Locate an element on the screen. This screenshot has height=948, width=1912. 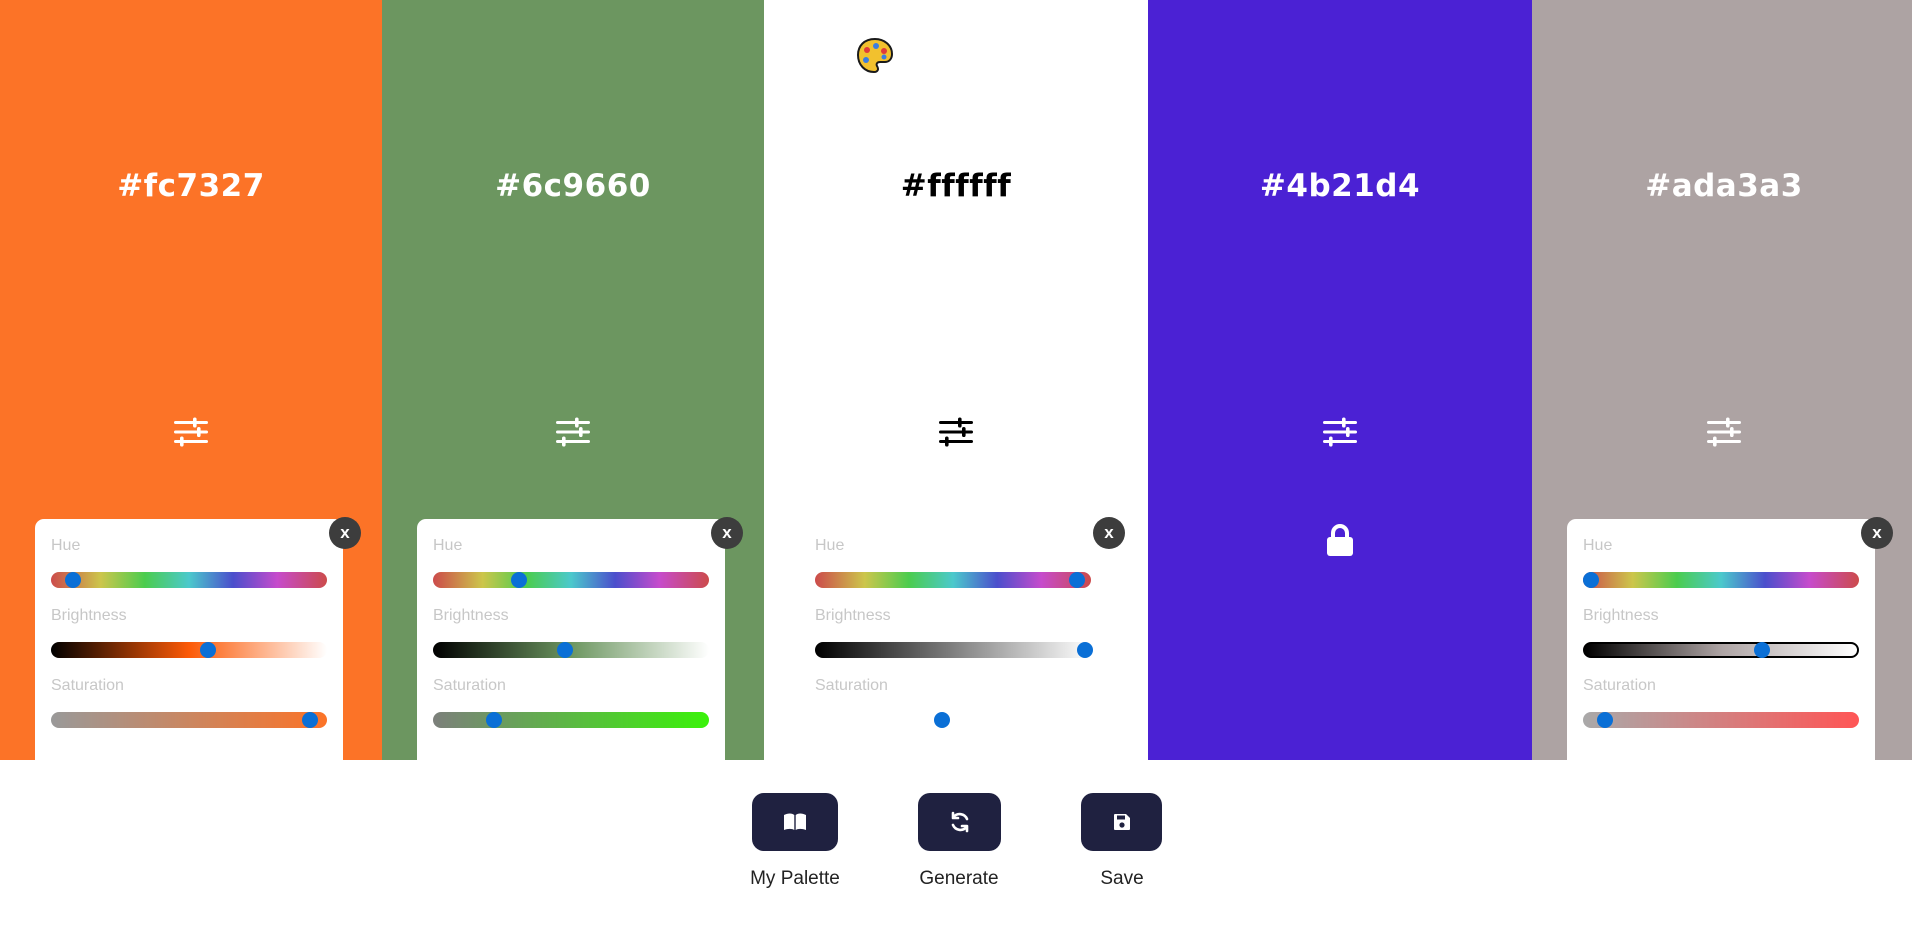
generate-label: Generate is located at coordinates (959, 878).